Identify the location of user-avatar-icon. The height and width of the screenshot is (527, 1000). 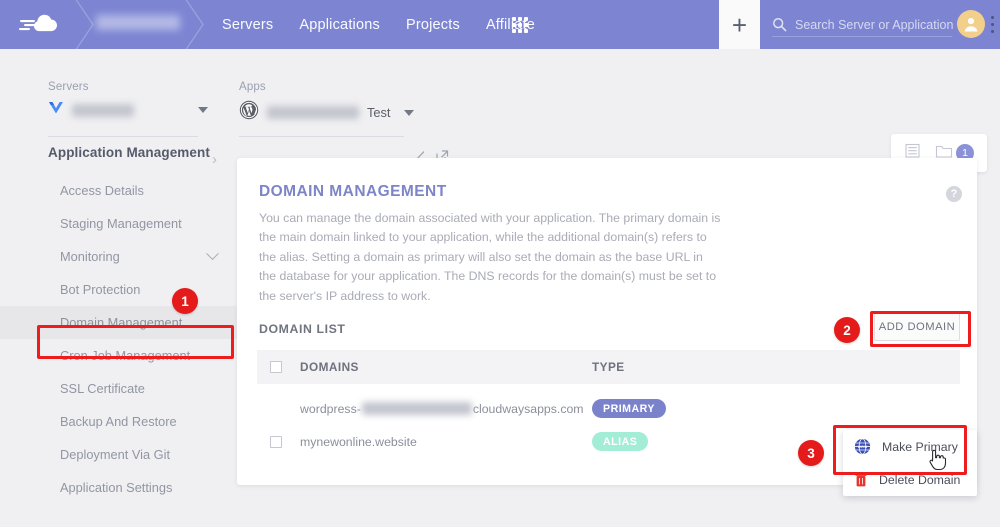
(971, 25).